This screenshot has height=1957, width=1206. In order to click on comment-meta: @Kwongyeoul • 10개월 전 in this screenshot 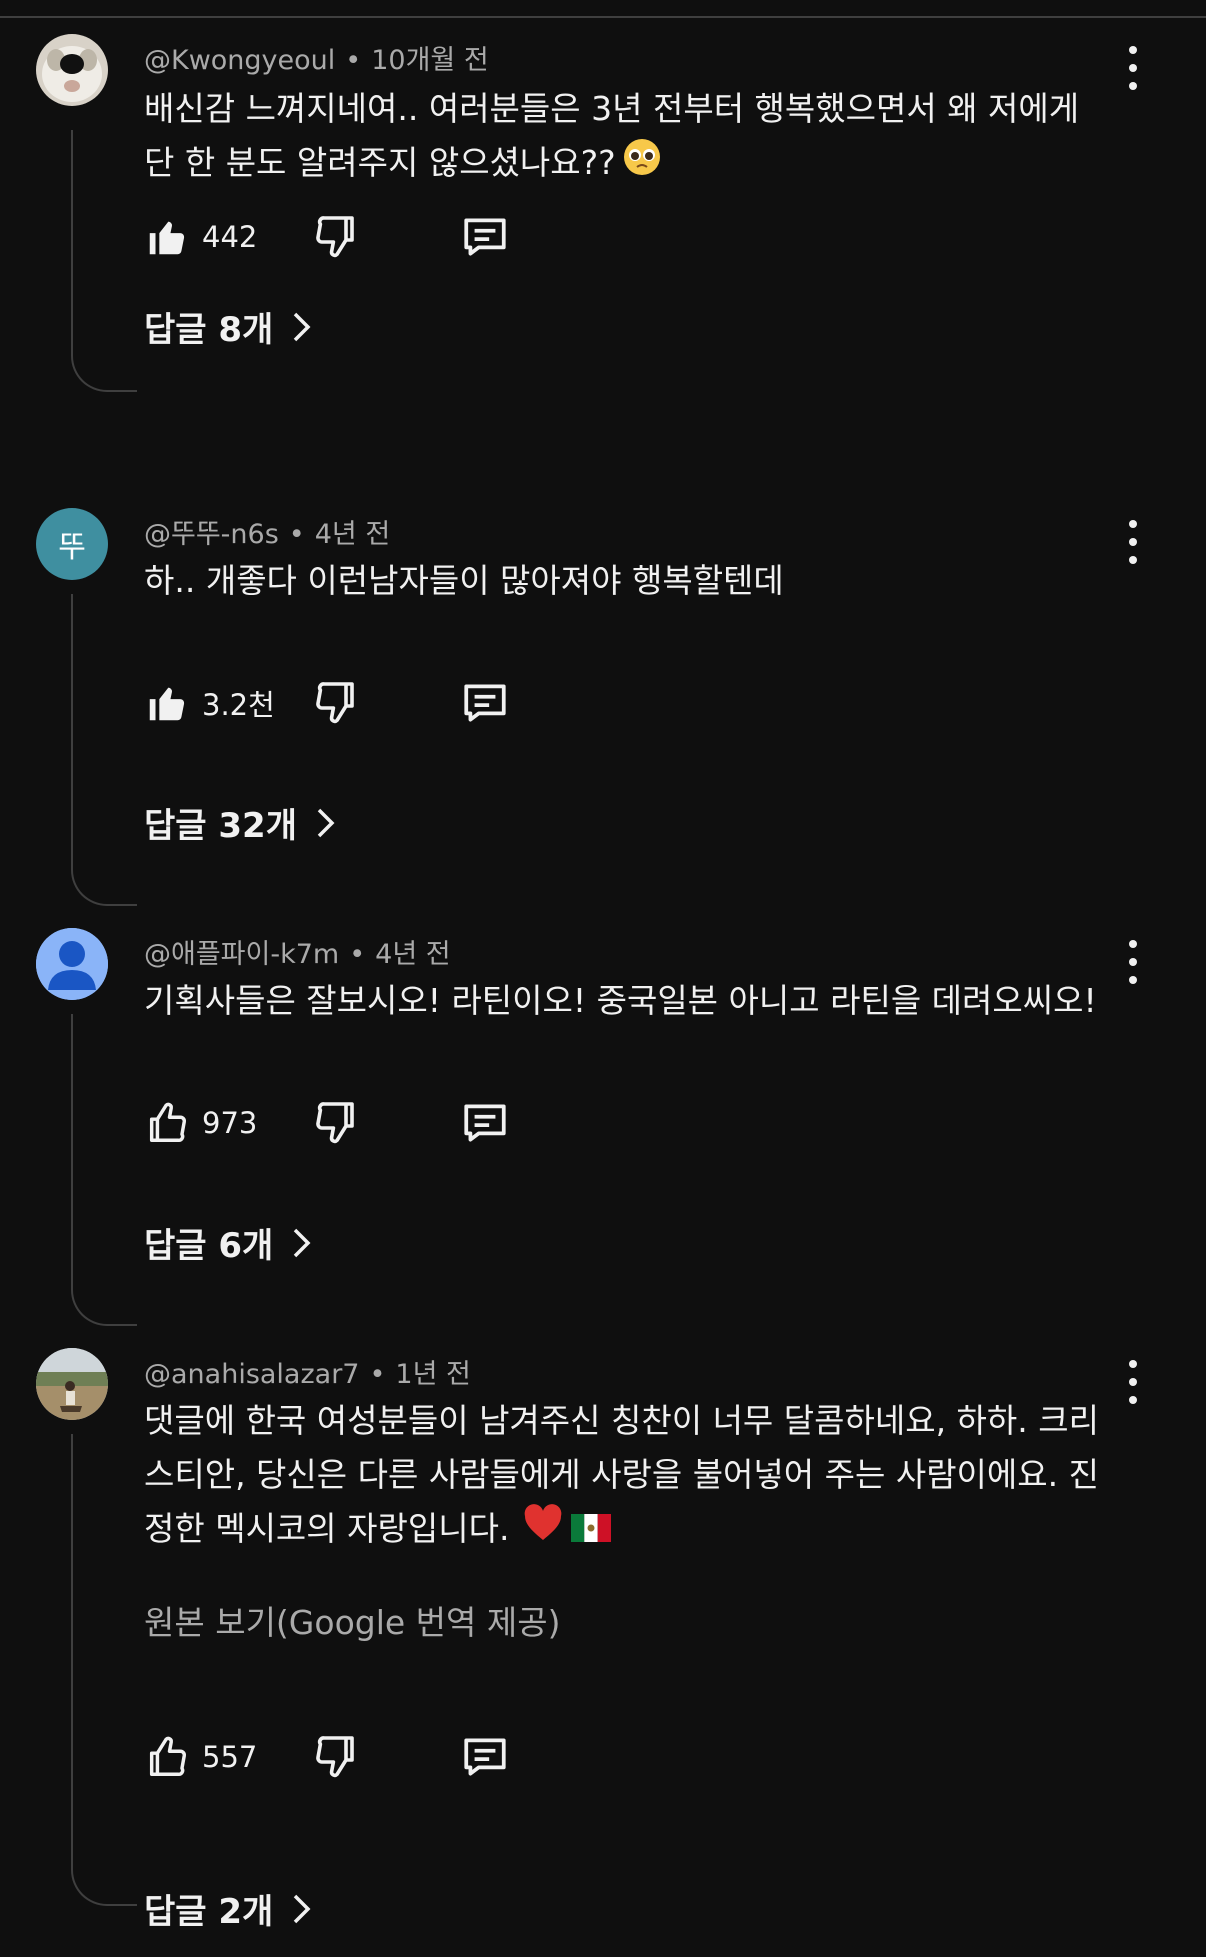, I will do `click(316, 60)`.